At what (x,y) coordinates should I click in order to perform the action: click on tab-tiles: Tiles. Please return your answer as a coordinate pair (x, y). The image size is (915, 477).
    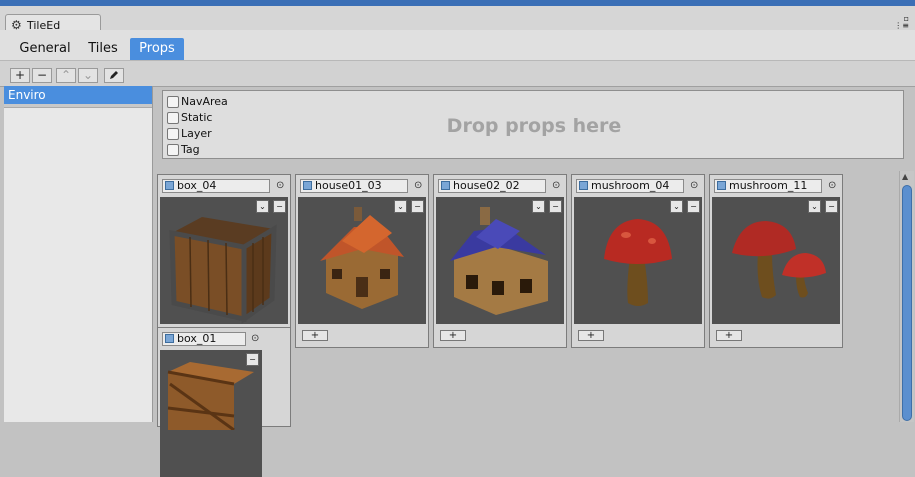
    Looking at the image, I should click on (103, 49).